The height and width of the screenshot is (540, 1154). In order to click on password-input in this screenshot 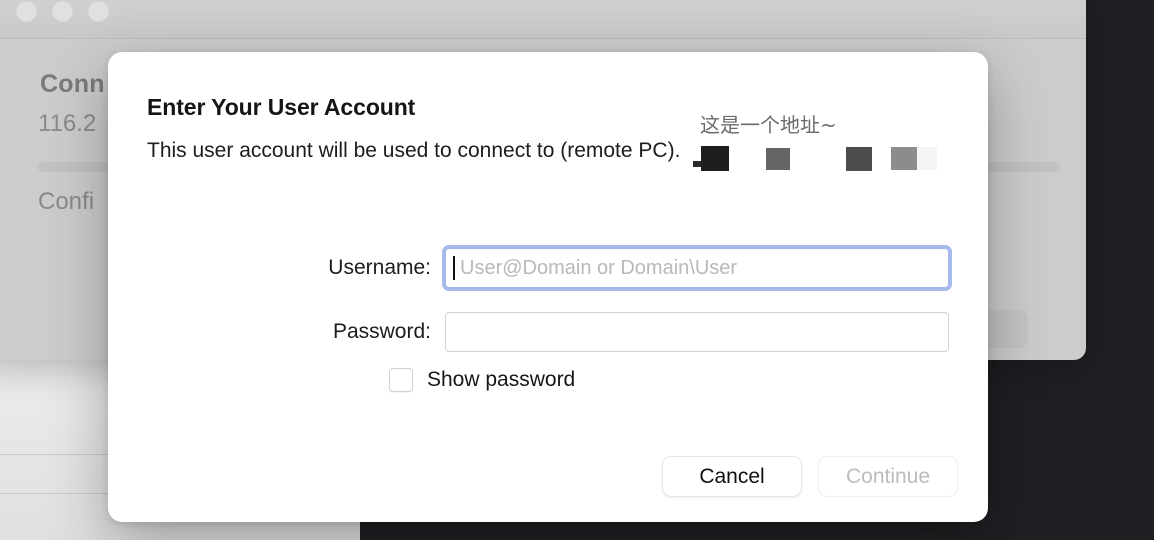, I will do `click(697, 332)`.